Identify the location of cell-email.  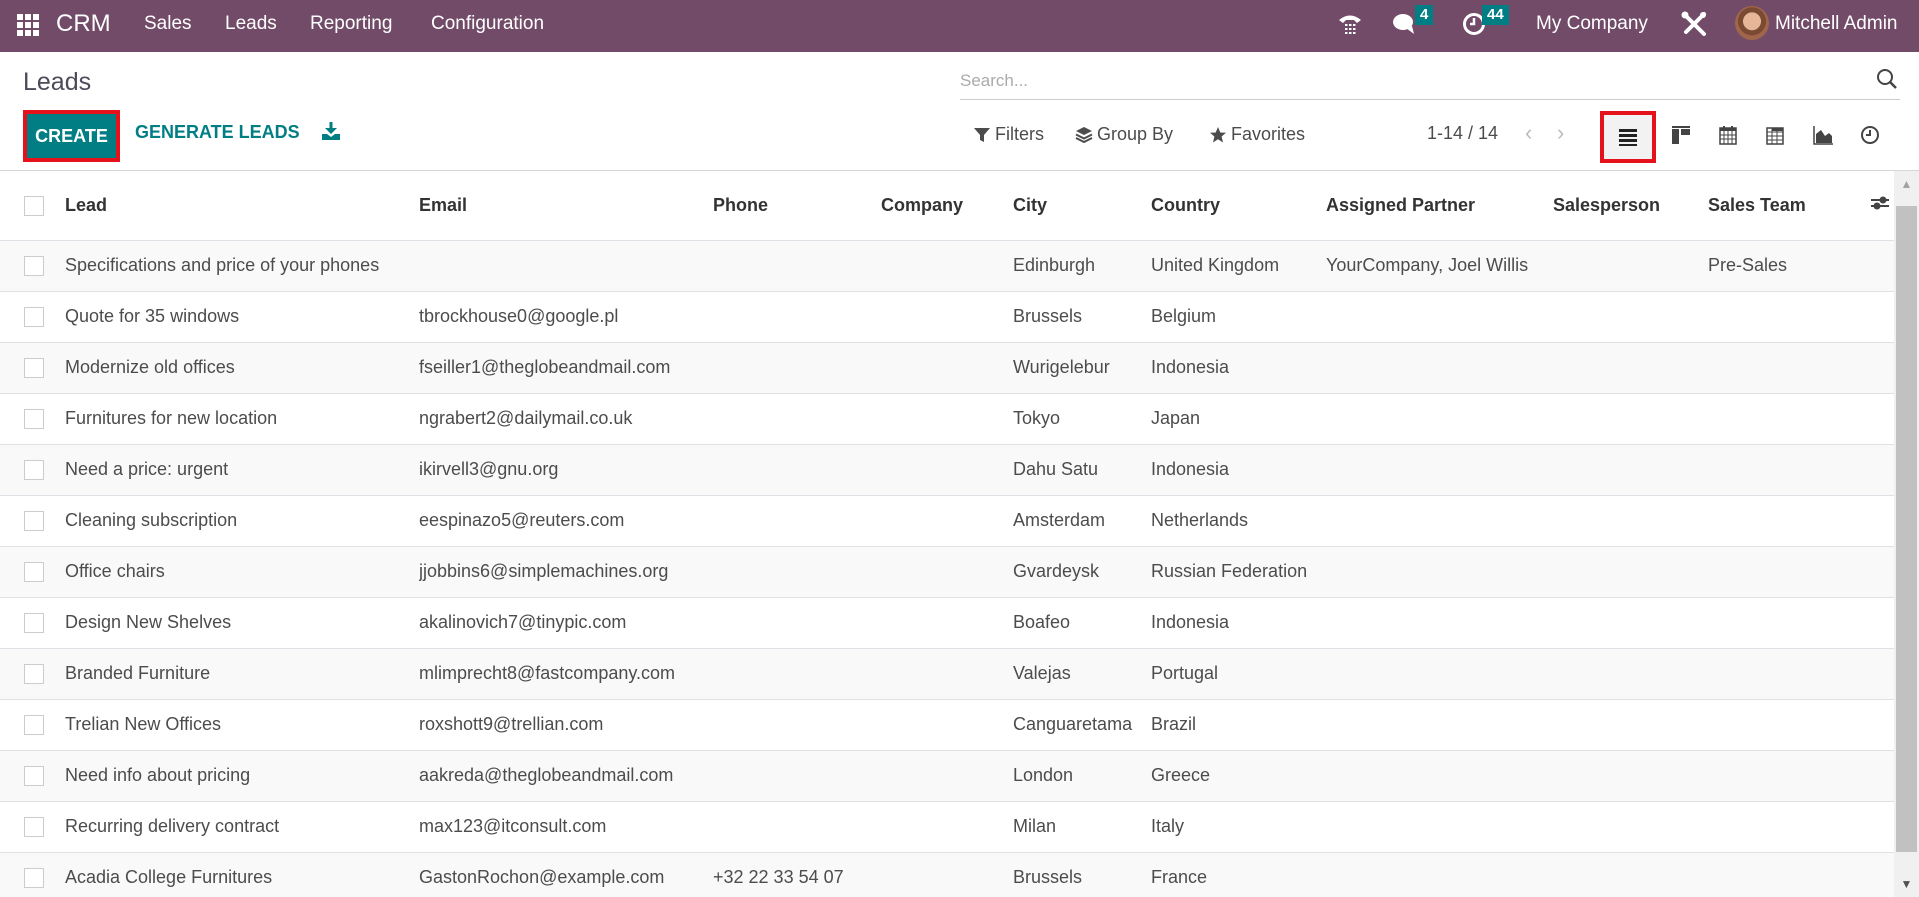
(566, 266).